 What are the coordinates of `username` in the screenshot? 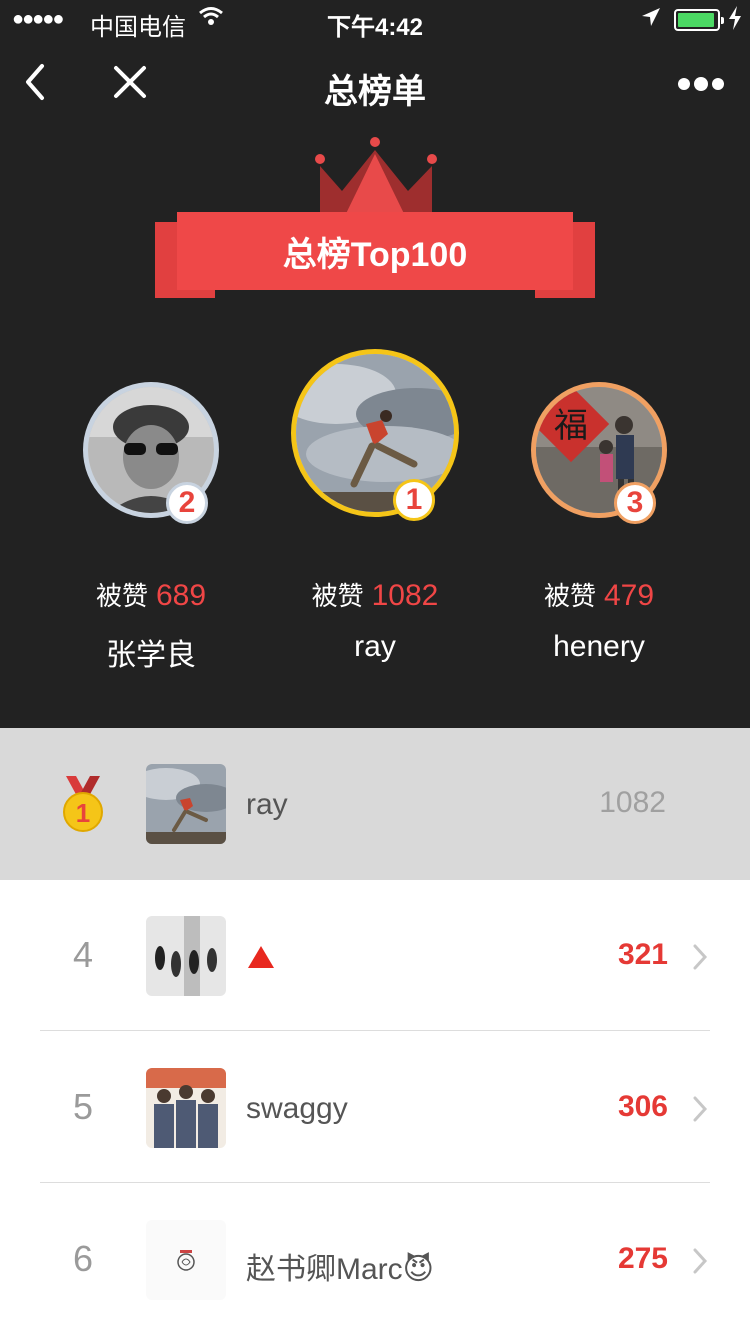 It's located at (261, 959).